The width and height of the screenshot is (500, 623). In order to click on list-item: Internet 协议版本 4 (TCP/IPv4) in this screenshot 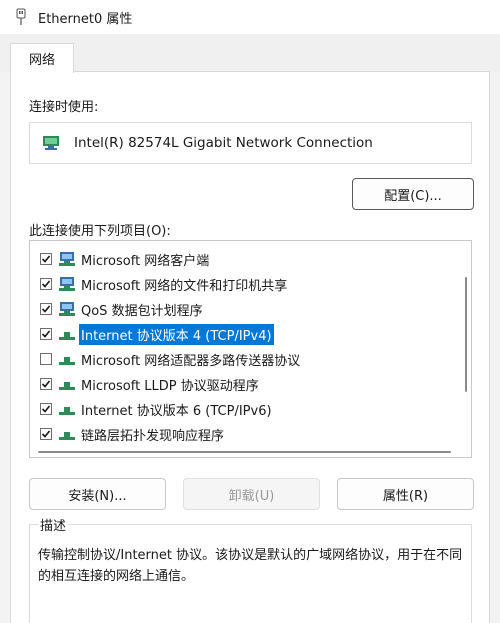, I will do `click(152, 334)`.